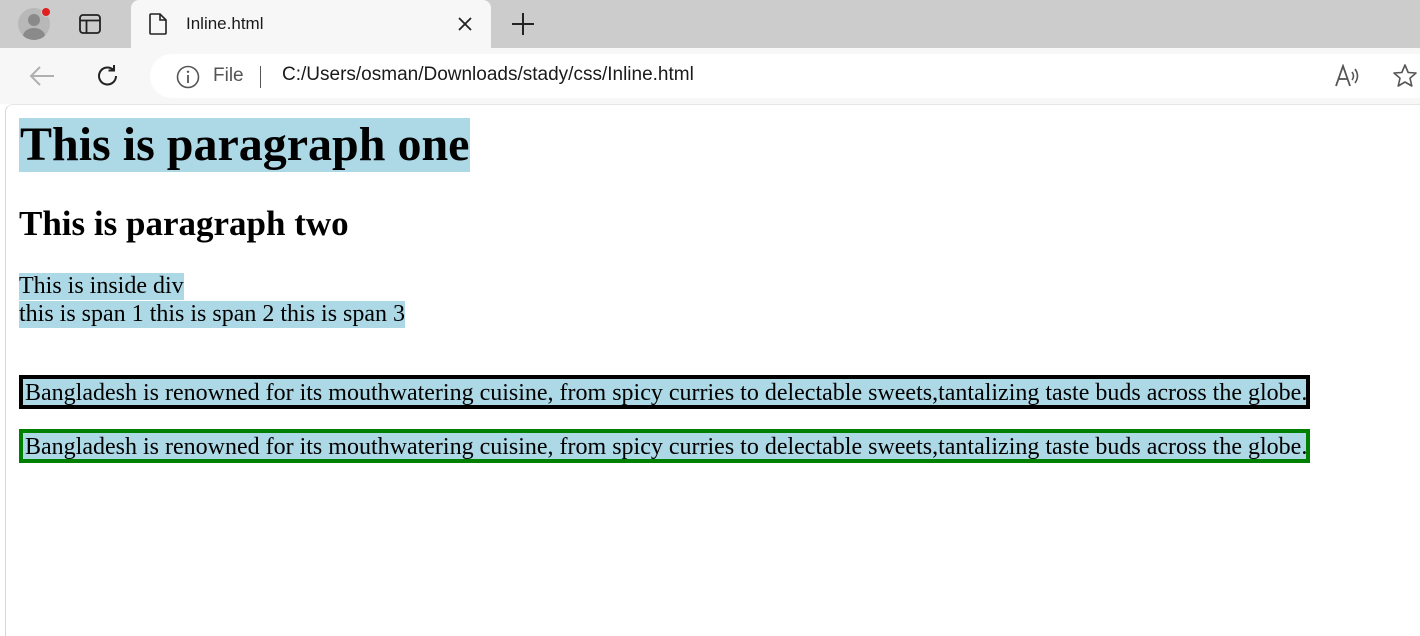  What do you see at coordinates (260, 77) in the screenshot?
I see `address-separator` at bounding box center [260, 77].